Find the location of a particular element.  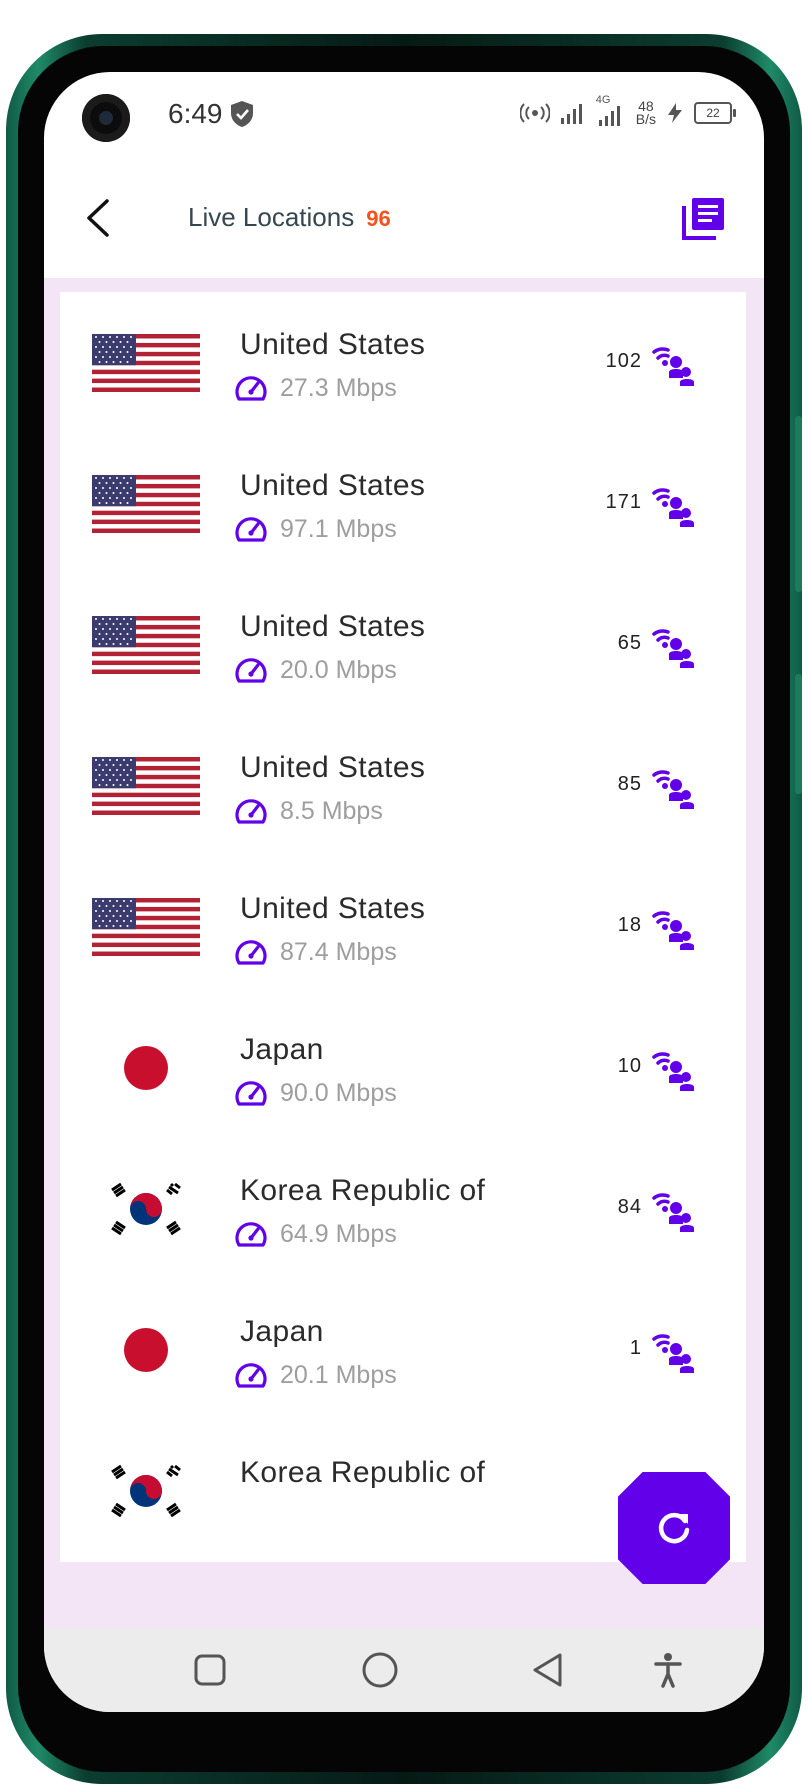

connection-speed: 8.5 Mbps is located at coordinates (331, 811).